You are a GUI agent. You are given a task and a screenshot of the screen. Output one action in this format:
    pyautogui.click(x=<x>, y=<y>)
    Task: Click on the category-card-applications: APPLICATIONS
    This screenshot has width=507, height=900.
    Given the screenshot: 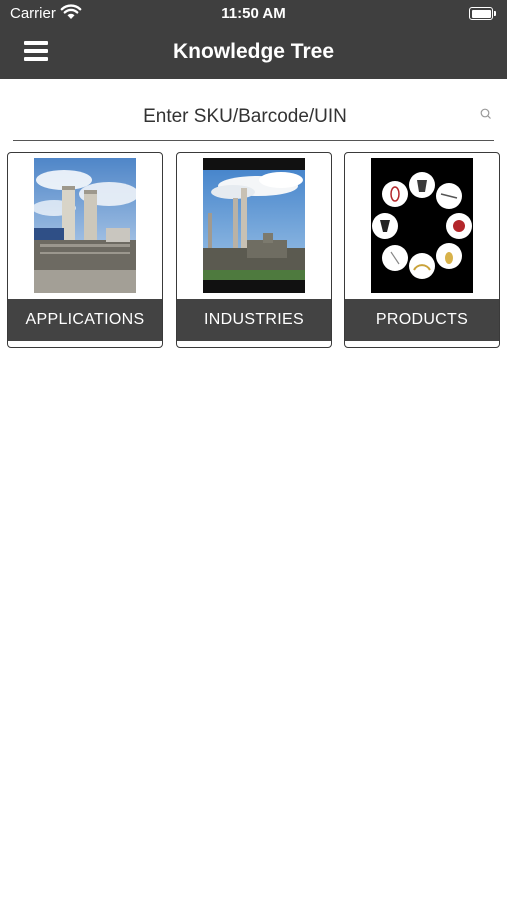 What is the action you would take?
    pyautogui.click(x=85, y=250)
    